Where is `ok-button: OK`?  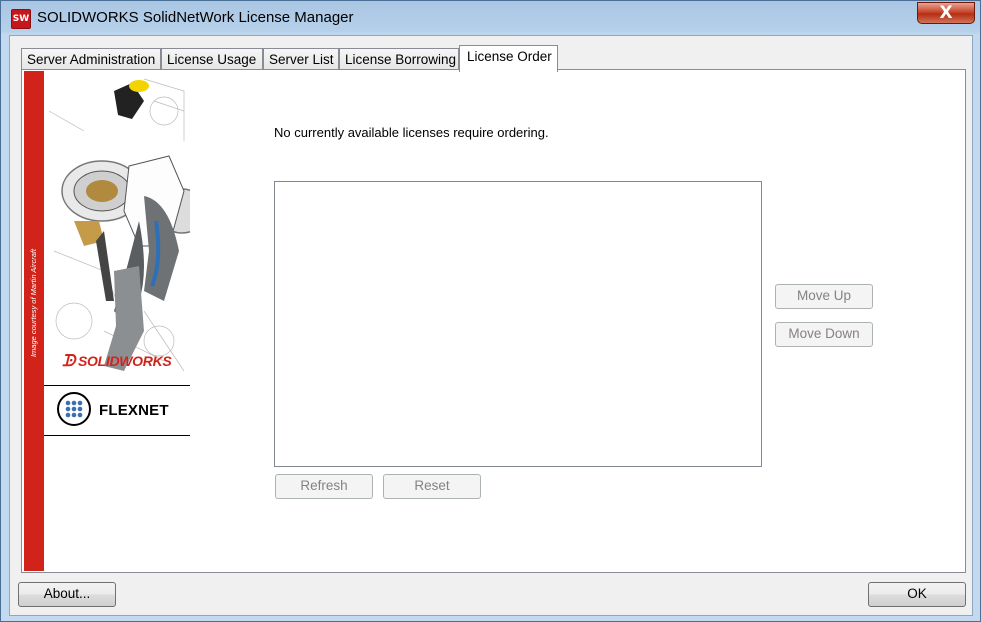
ok-button: OK is located at coordinates (917, 594).